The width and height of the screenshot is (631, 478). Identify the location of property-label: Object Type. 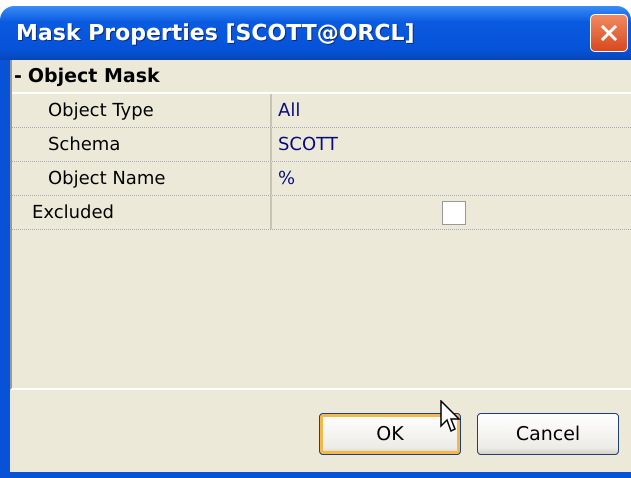
(142, 110).